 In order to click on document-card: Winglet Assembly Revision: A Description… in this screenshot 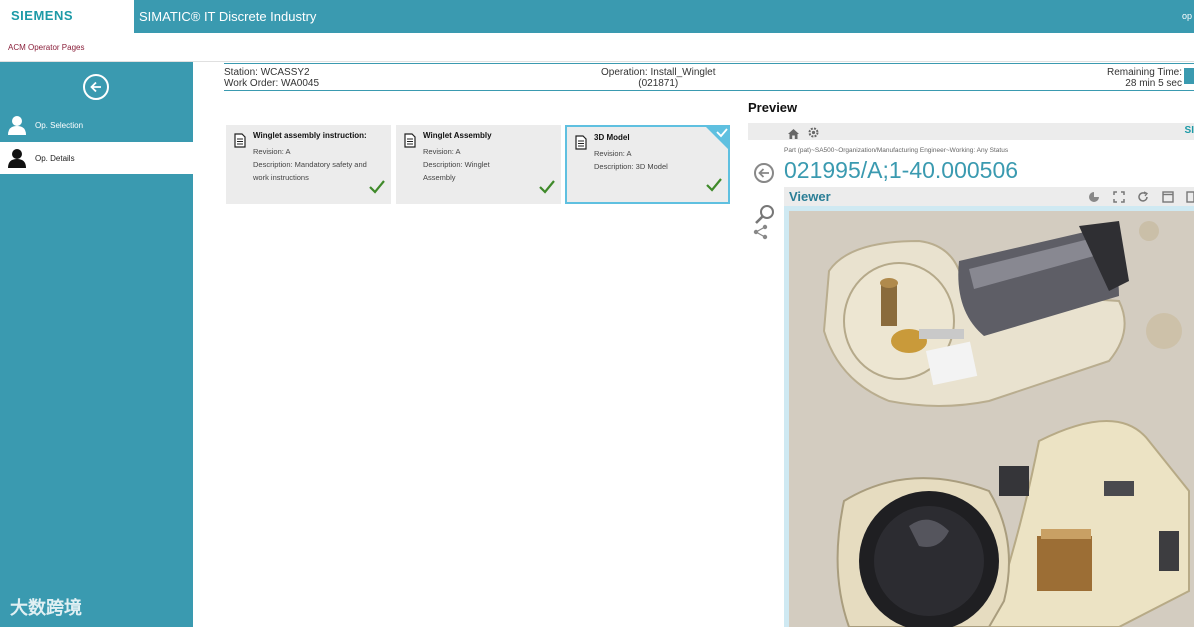, I will do `click(478, 164)`.